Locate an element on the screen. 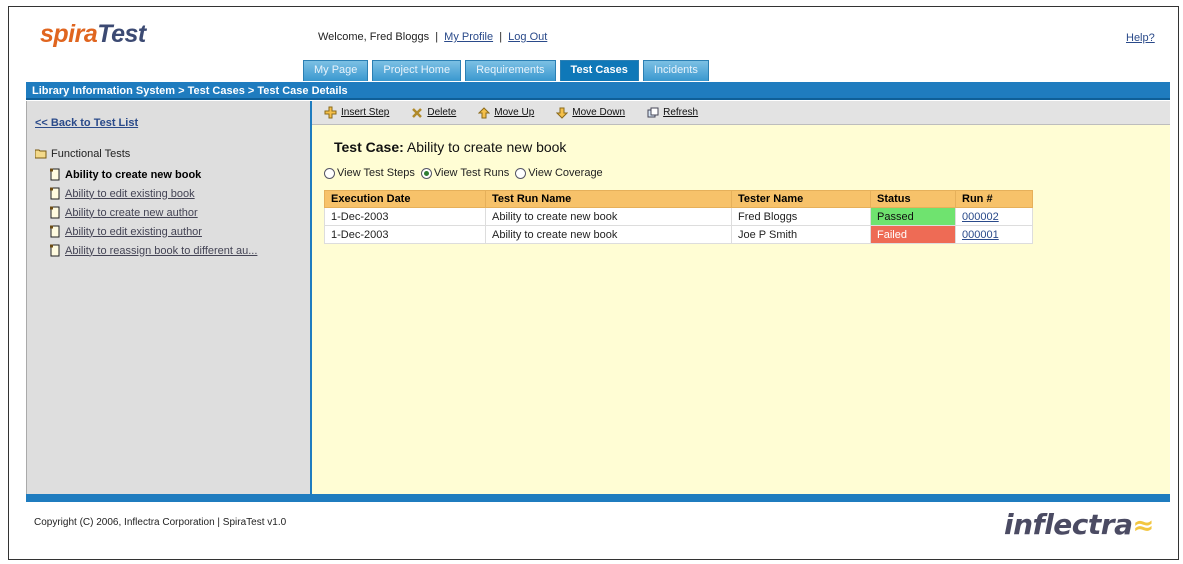  refresh-button: Refresh is located at coordinates (672, 113).